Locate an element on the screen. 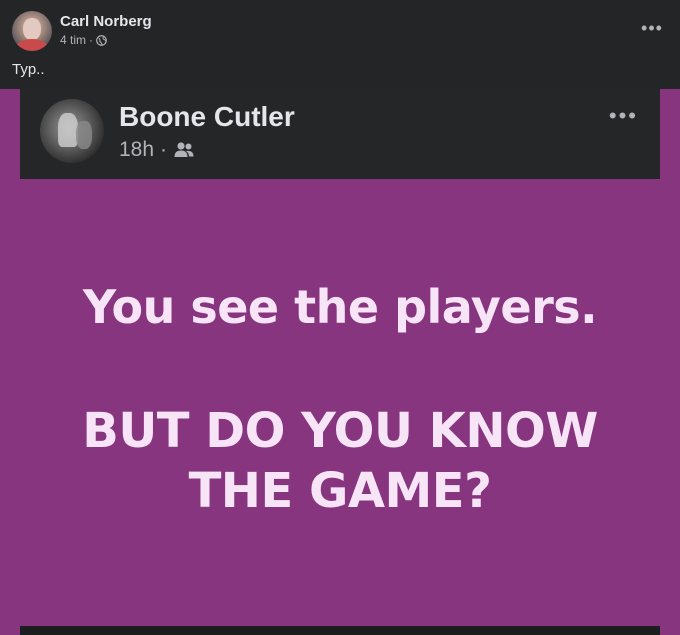 This screenshot has height=635, width=680. shared-post-time: 18h is located at coordinates (137, 149).